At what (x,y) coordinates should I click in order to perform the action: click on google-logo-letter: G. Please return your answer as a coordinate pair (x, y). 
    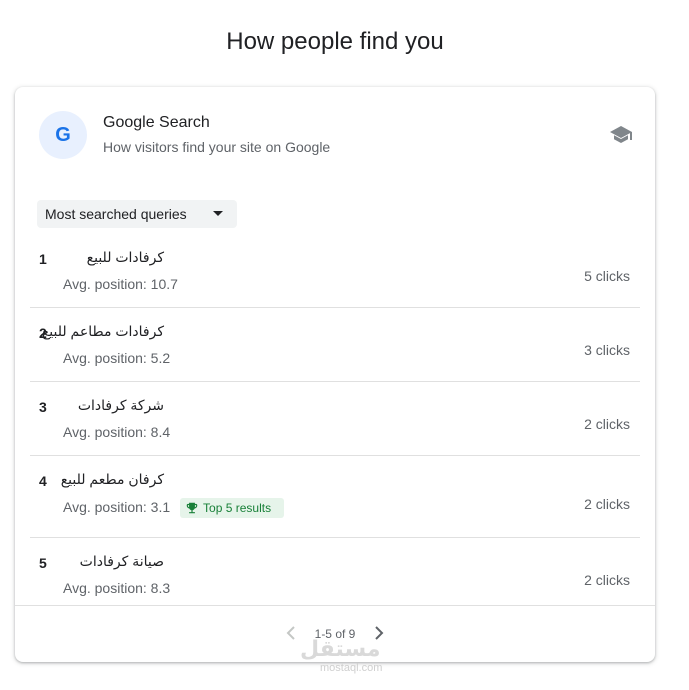
    Looking at the image, I should click on (63, 134).